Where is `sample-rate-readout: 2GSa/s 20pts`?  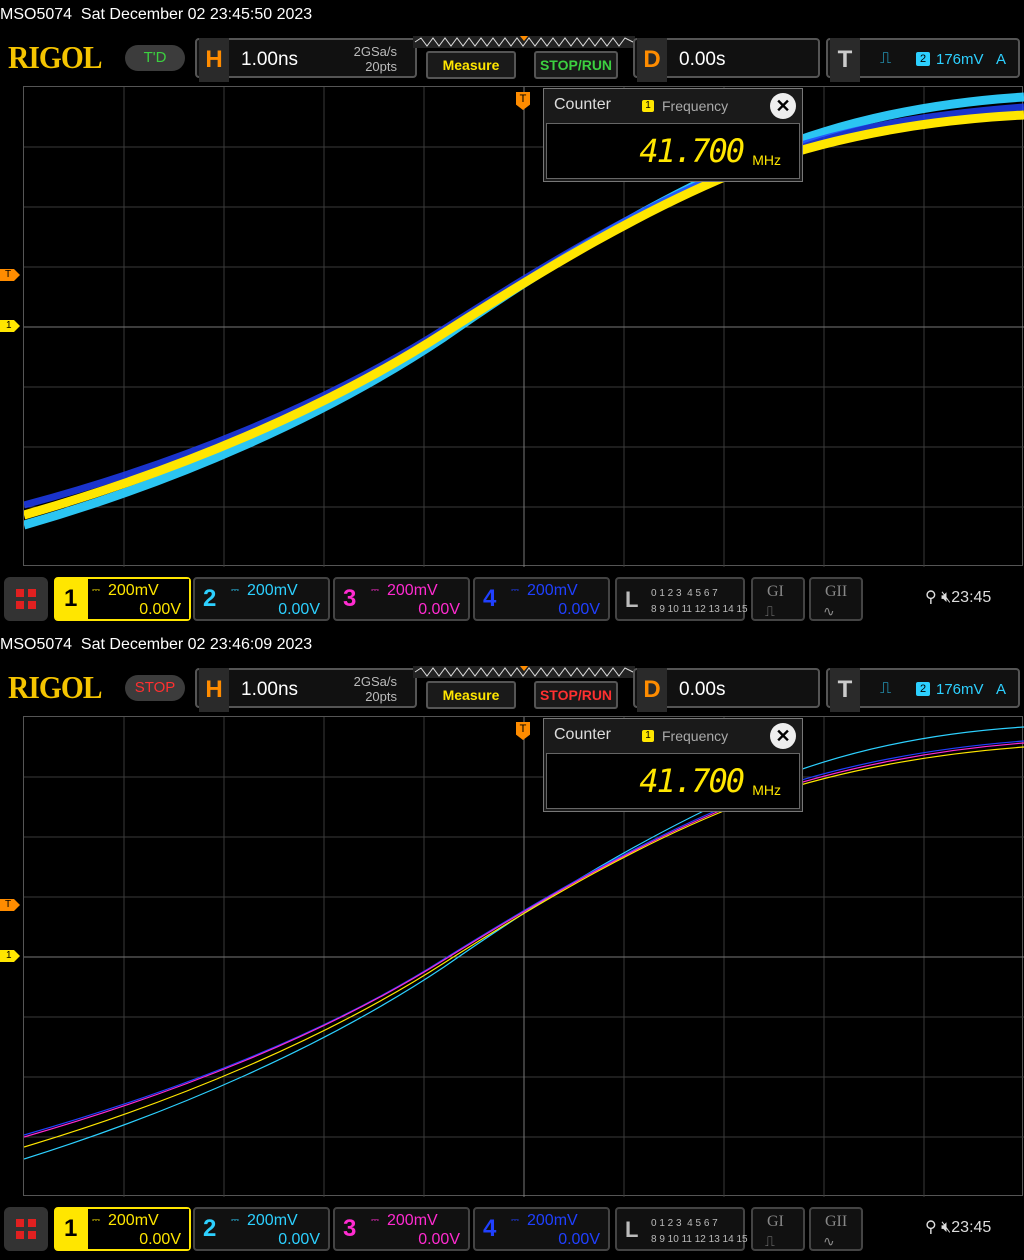
sample-rate-readout: 2GSa/s 20pts is located at coordinates (375, 59).